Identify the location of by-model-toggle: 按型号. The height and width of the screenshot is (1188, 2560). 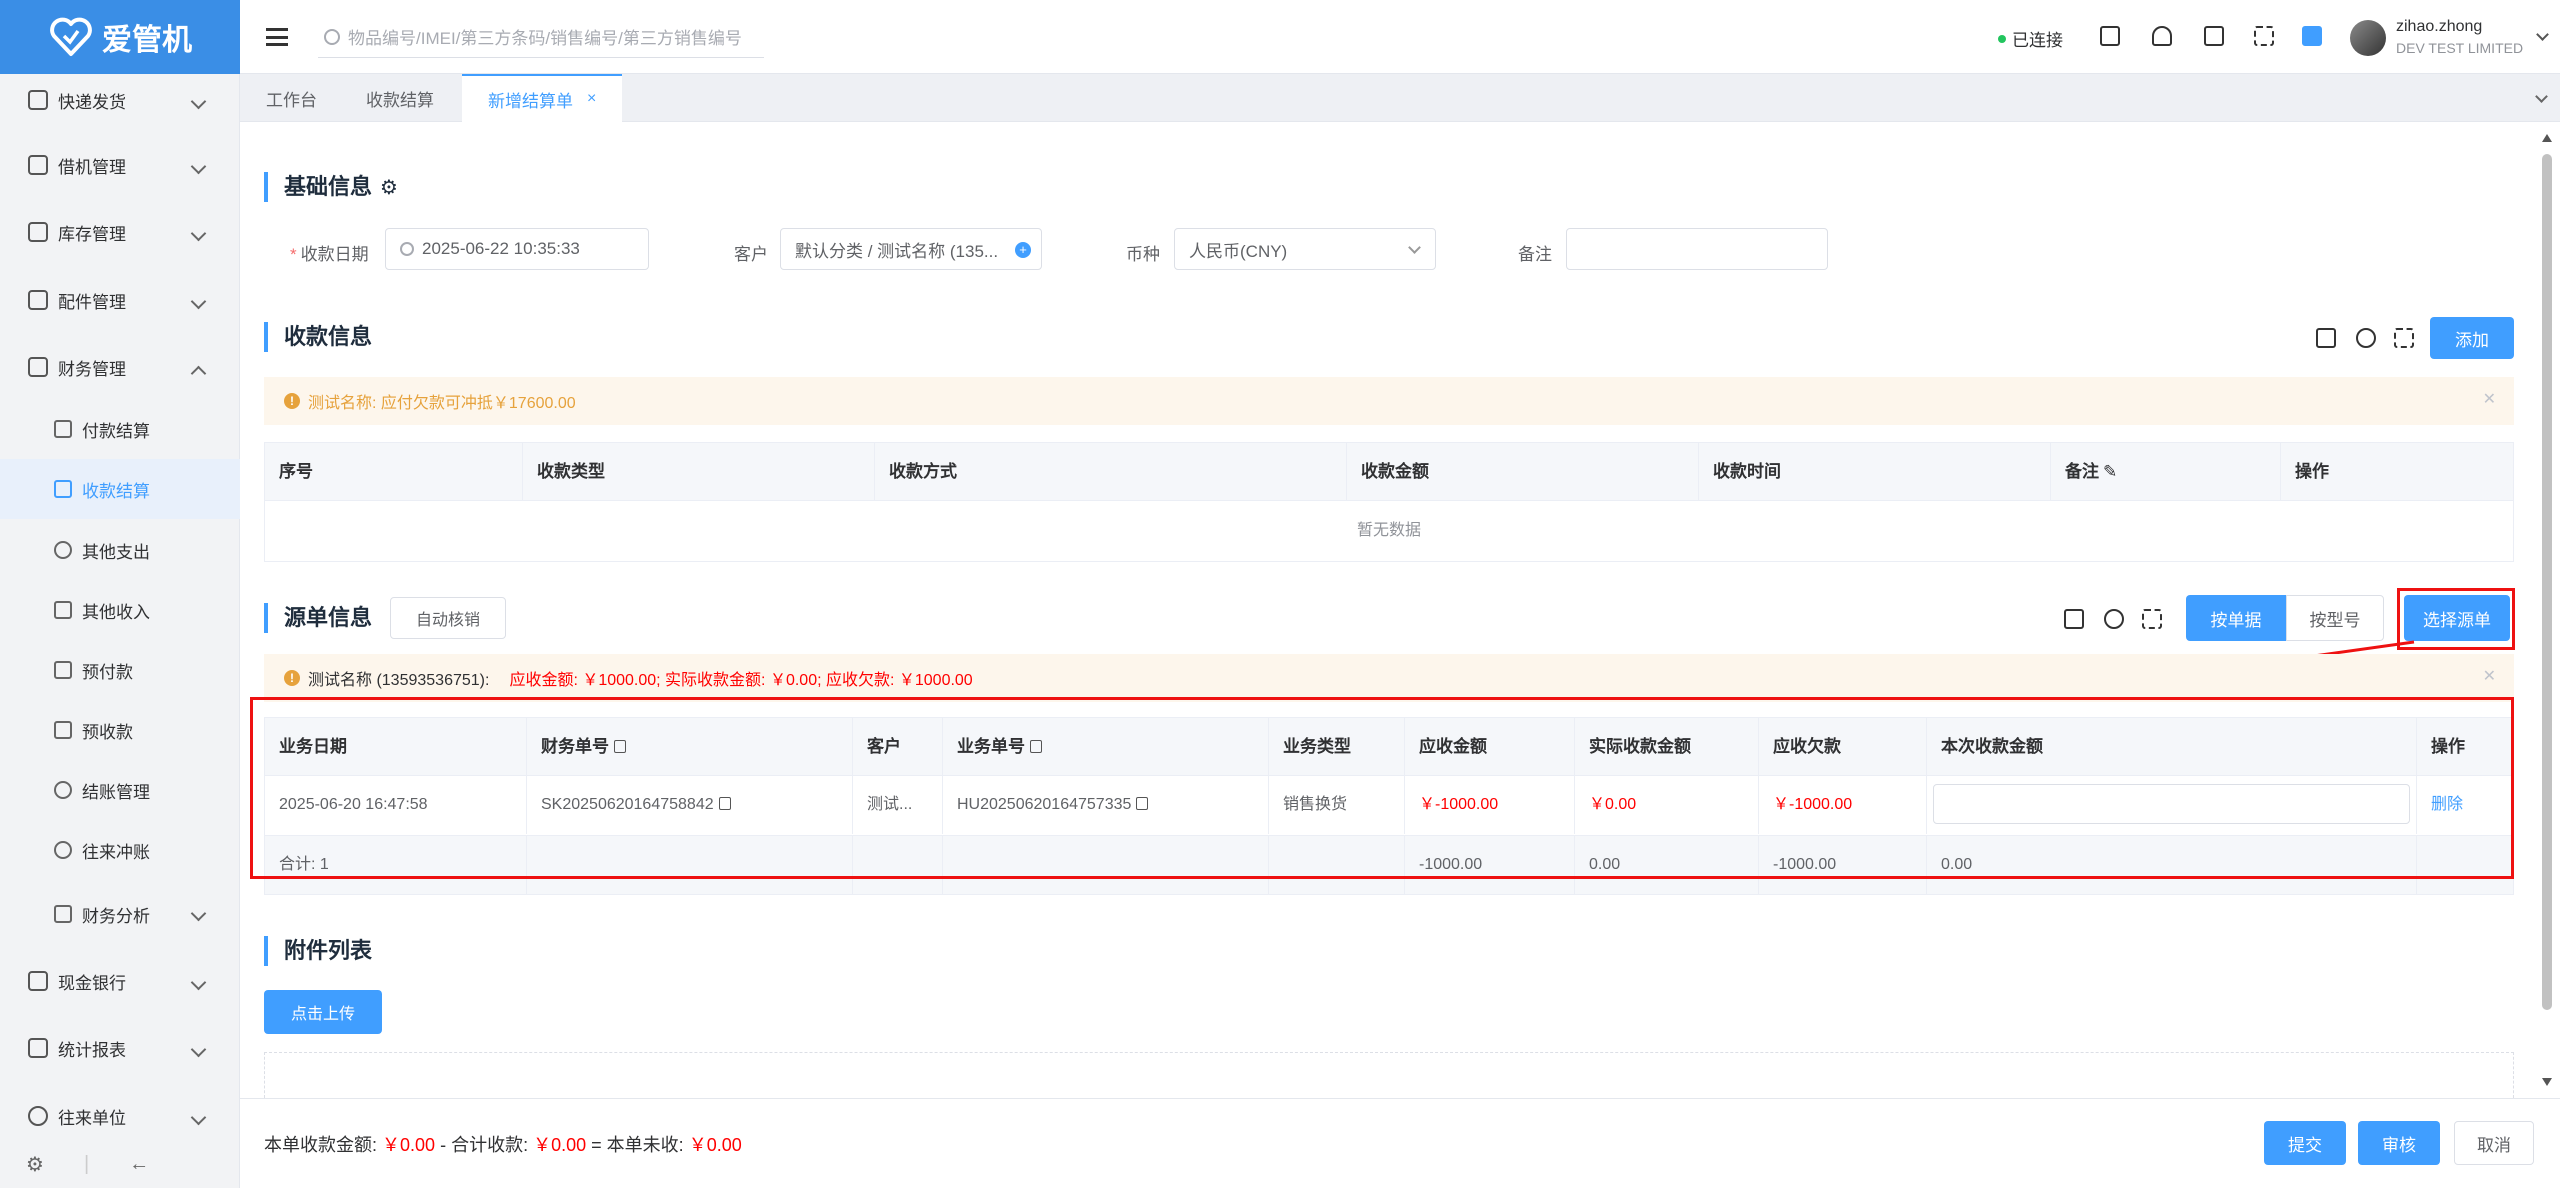
(2335, 618).